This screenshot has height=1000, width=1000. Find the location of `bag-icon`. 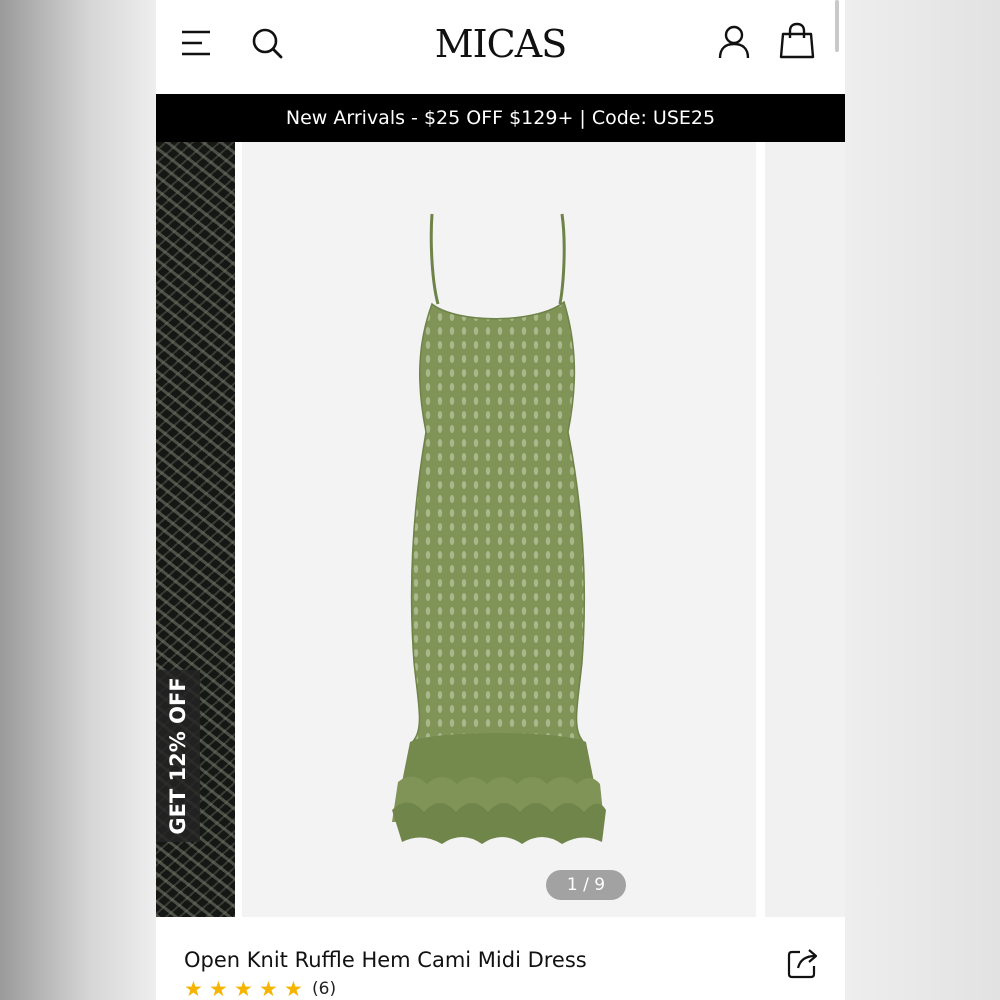

bag-icon is located at coordinates (797, 41).